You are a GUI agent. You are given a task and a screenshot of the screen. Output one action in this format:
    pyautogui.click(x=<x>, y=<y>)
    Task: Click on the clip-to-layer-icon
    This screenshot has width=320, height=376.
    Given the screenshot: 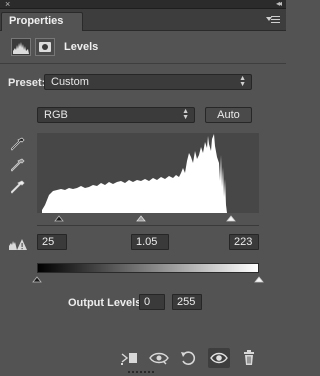 What is the action you would take?
    pyautogui.click(x=129, y=358)
    